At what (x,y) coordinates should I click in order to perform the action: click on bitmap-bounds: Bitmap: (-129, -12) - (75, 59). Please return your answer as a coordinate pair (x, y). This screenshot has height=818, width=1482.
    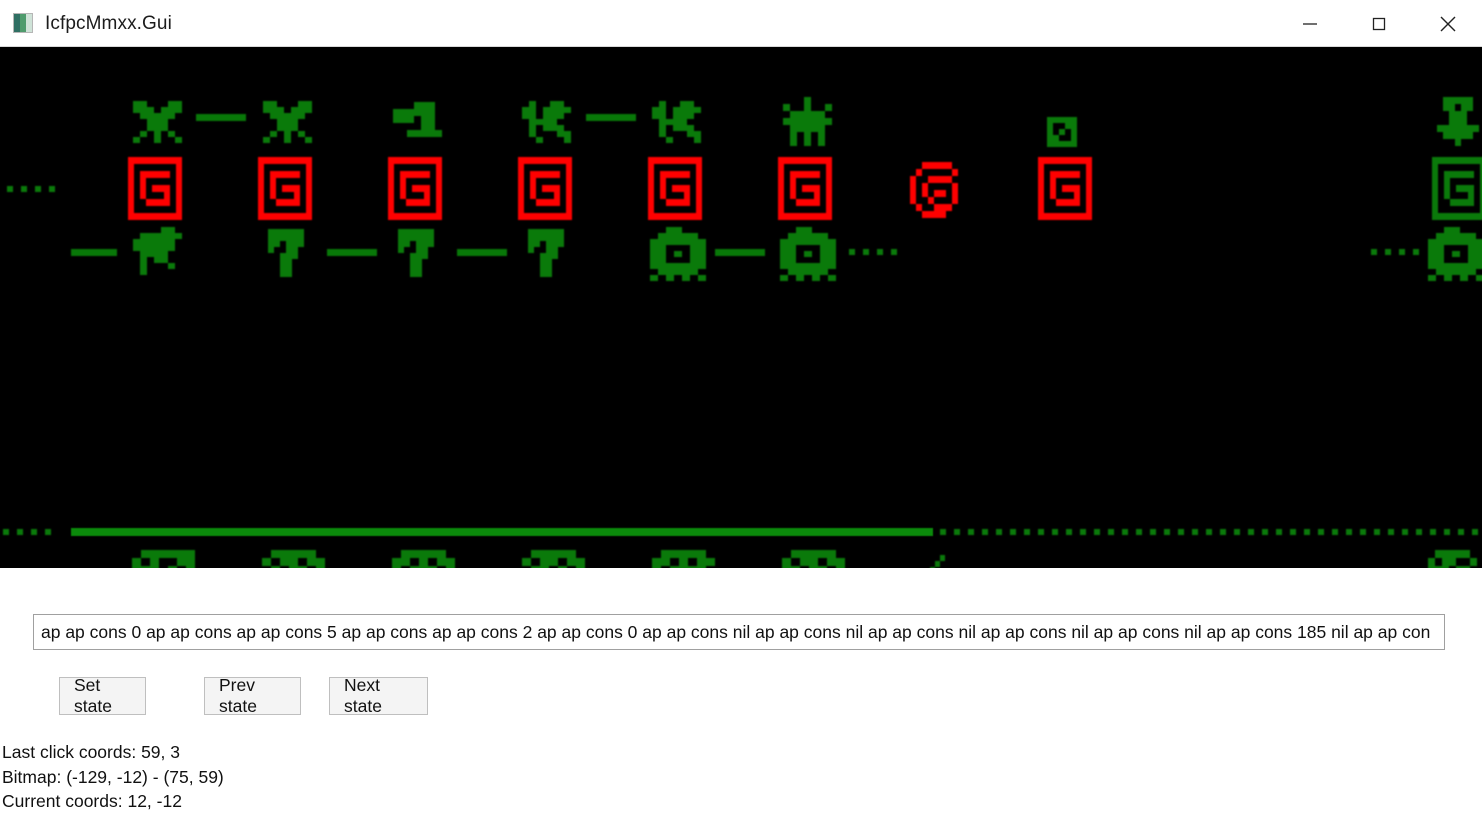
    Looking at the image, I should click on (113, 776).